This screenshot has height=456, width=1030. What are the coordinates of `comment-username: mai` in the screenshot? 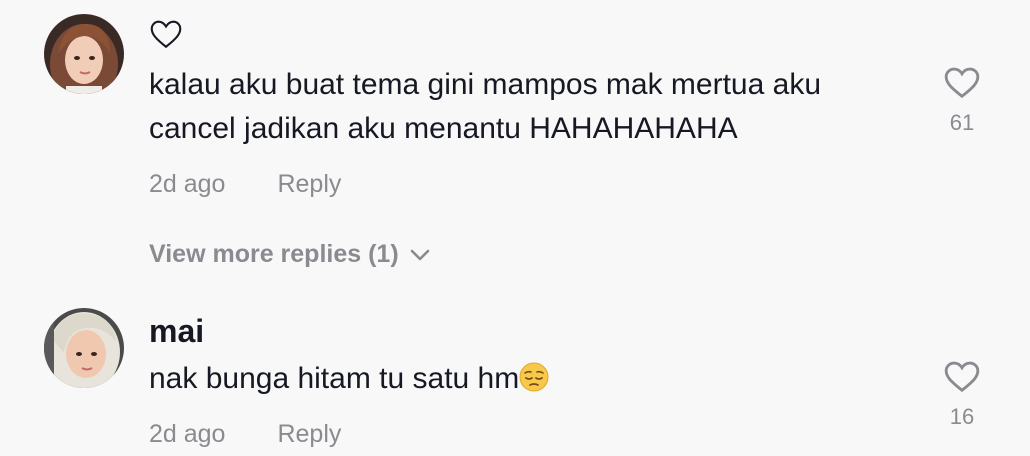 It's located at (176, 331).